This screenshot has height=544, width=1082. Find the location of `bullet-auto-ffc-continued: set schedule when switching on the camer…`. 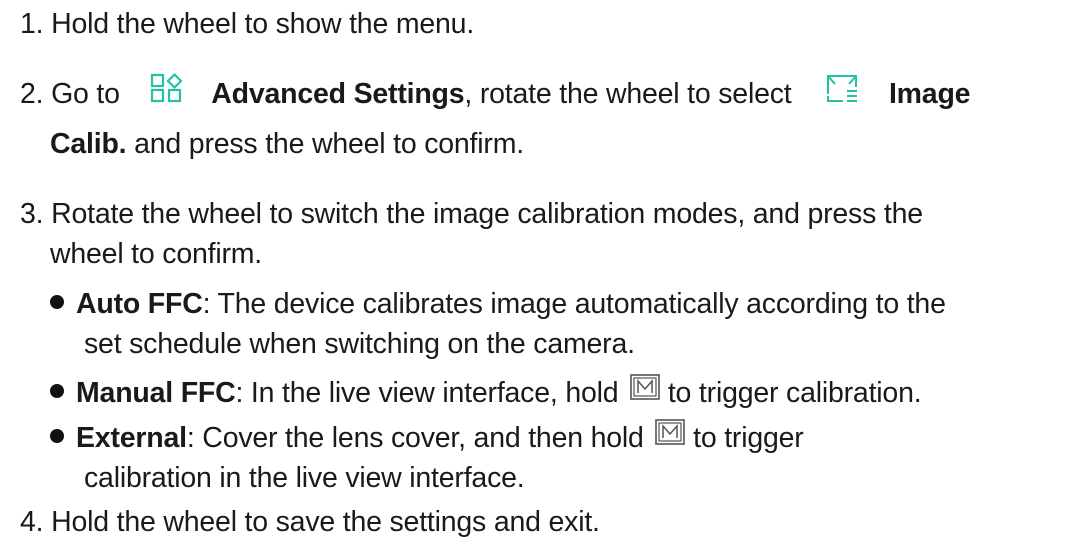

bullet-auto-ffc-continued: set schedule when switching on the camer… is located at coordinates (359, 344).